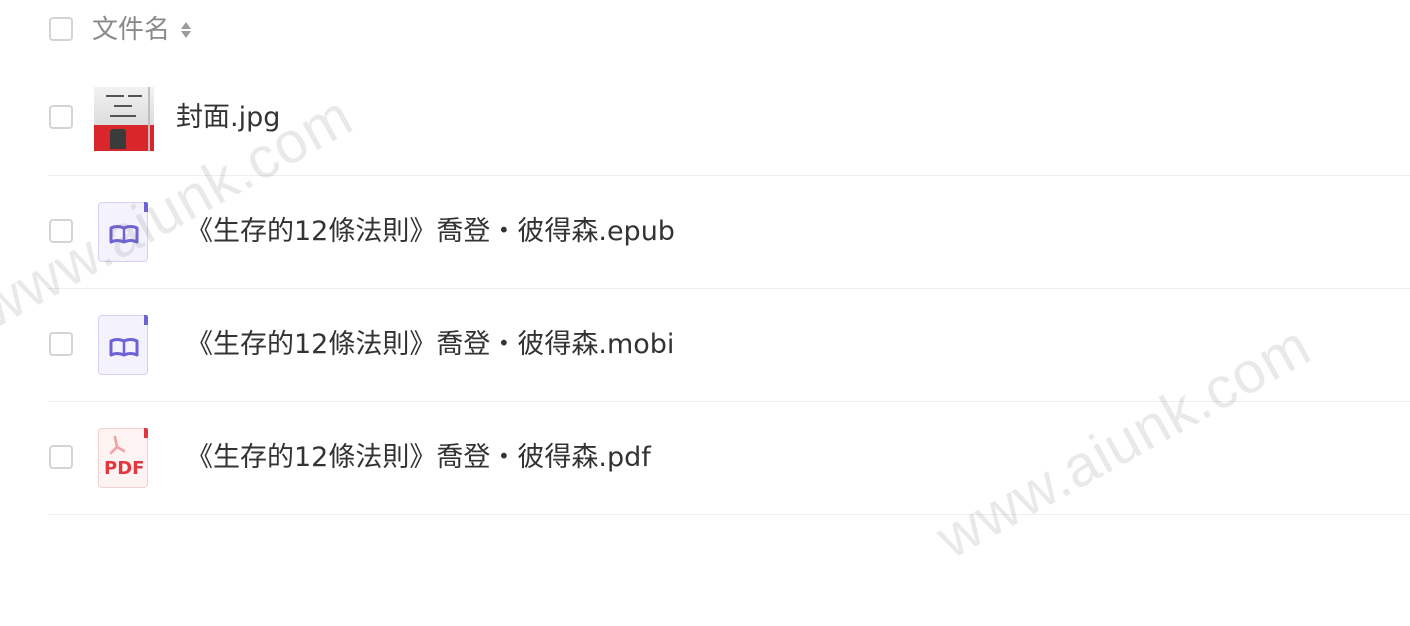 This screenshot has width=1410, height=626. Describe the element at coordinates (124, 468) in the screenshot. I see `pdf-icon-label: PDF` at that location.